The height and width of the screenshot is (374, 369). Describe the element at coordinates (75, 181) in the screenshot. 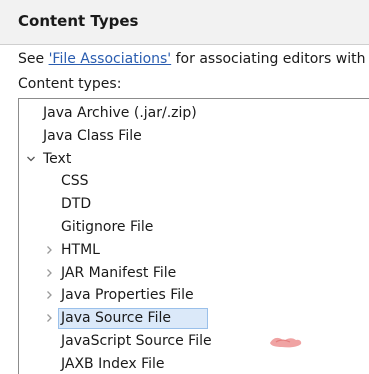

I see `tree-item-label: CSS` at that location.